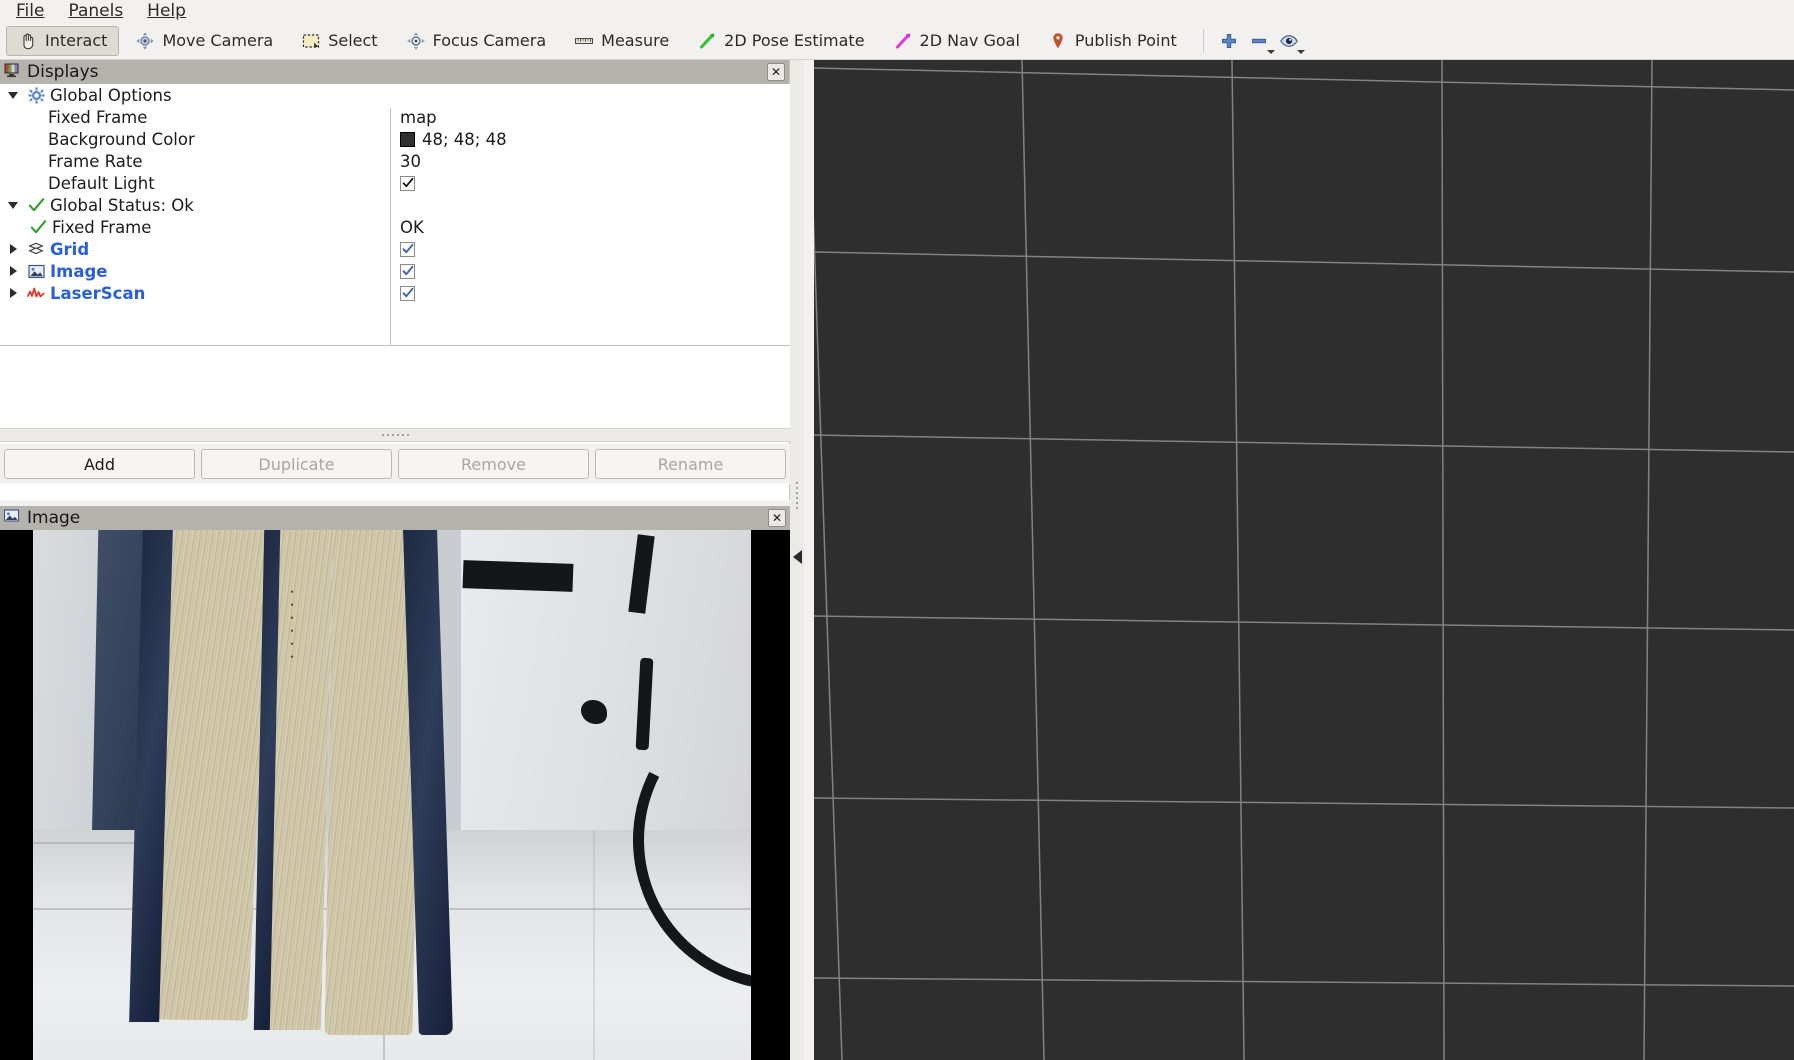  What do you see at coordinates (776, 72) in the screenshot?
I see `displays-panel-close-button: ✕` at bounding box center [776, 72].